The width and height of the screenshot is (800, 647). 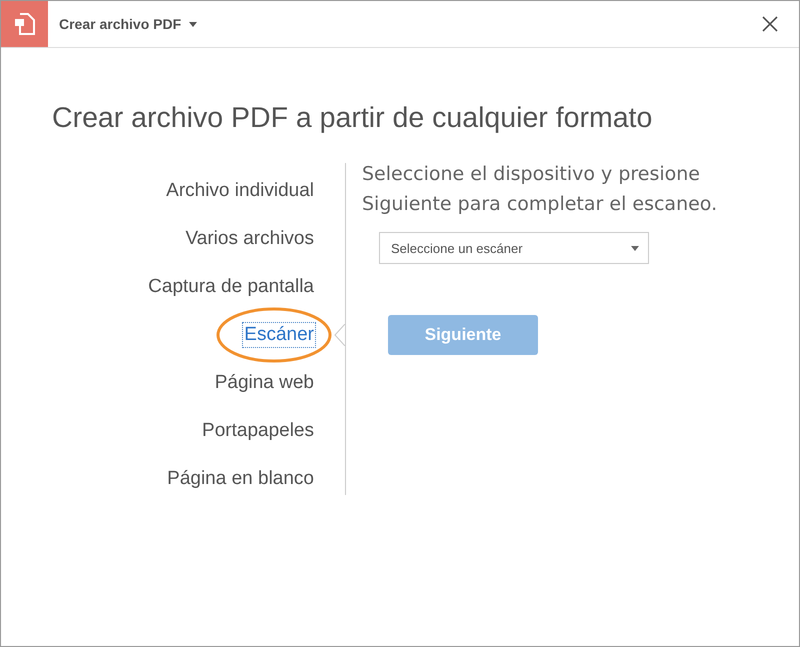 What do you see at coordinates (514, 248) in the screenshot?
I see `scanner-dropdown: Seleccione un escáner` at bounding box center [514, 248].